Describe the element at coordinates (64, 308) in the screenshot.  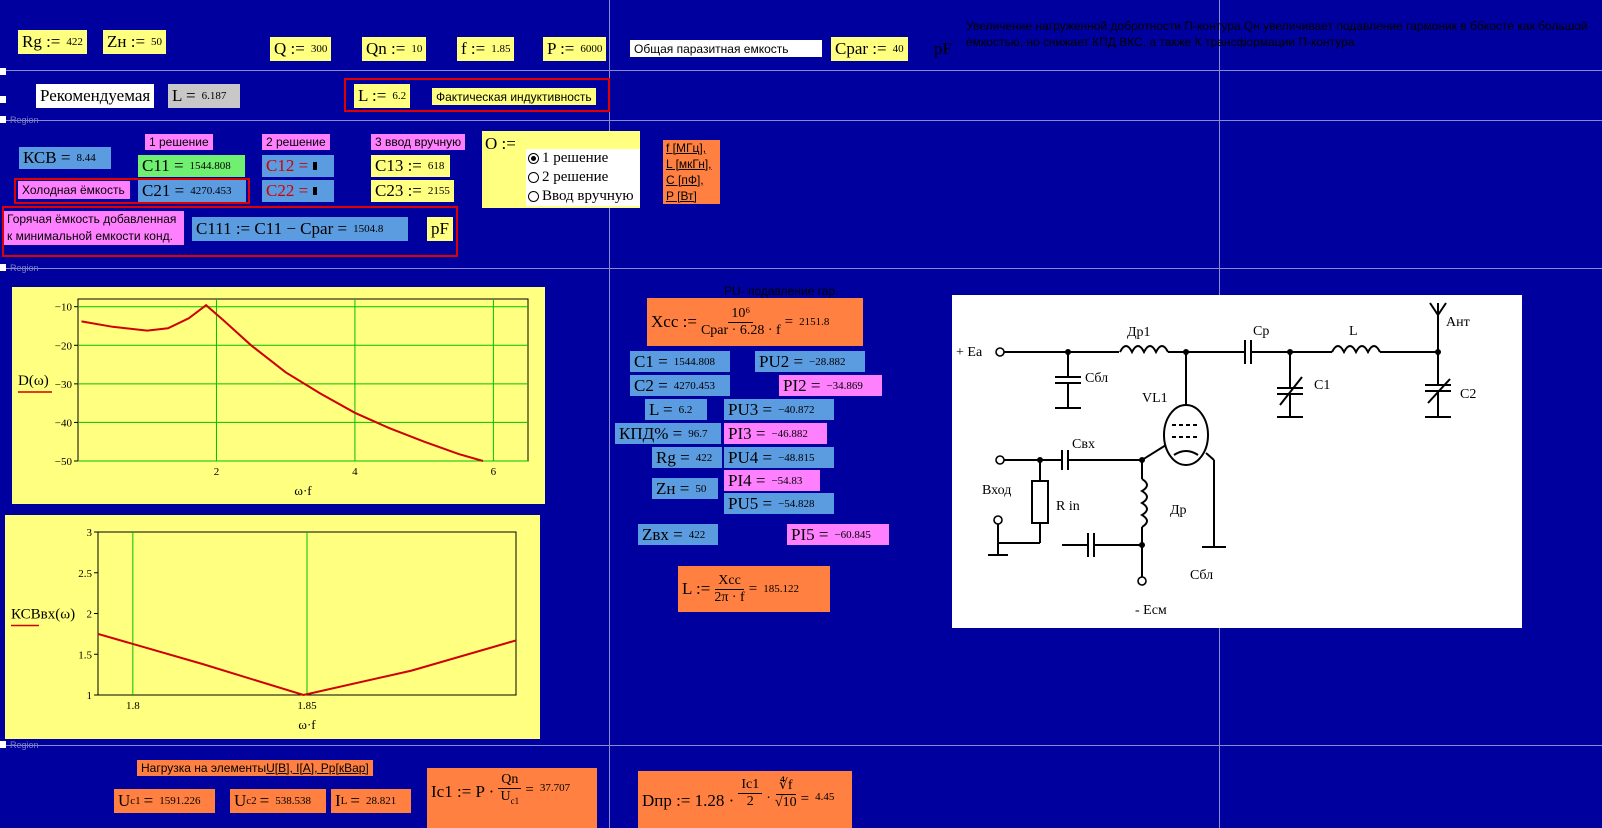
I see `y-tick-label: −10` at that location.